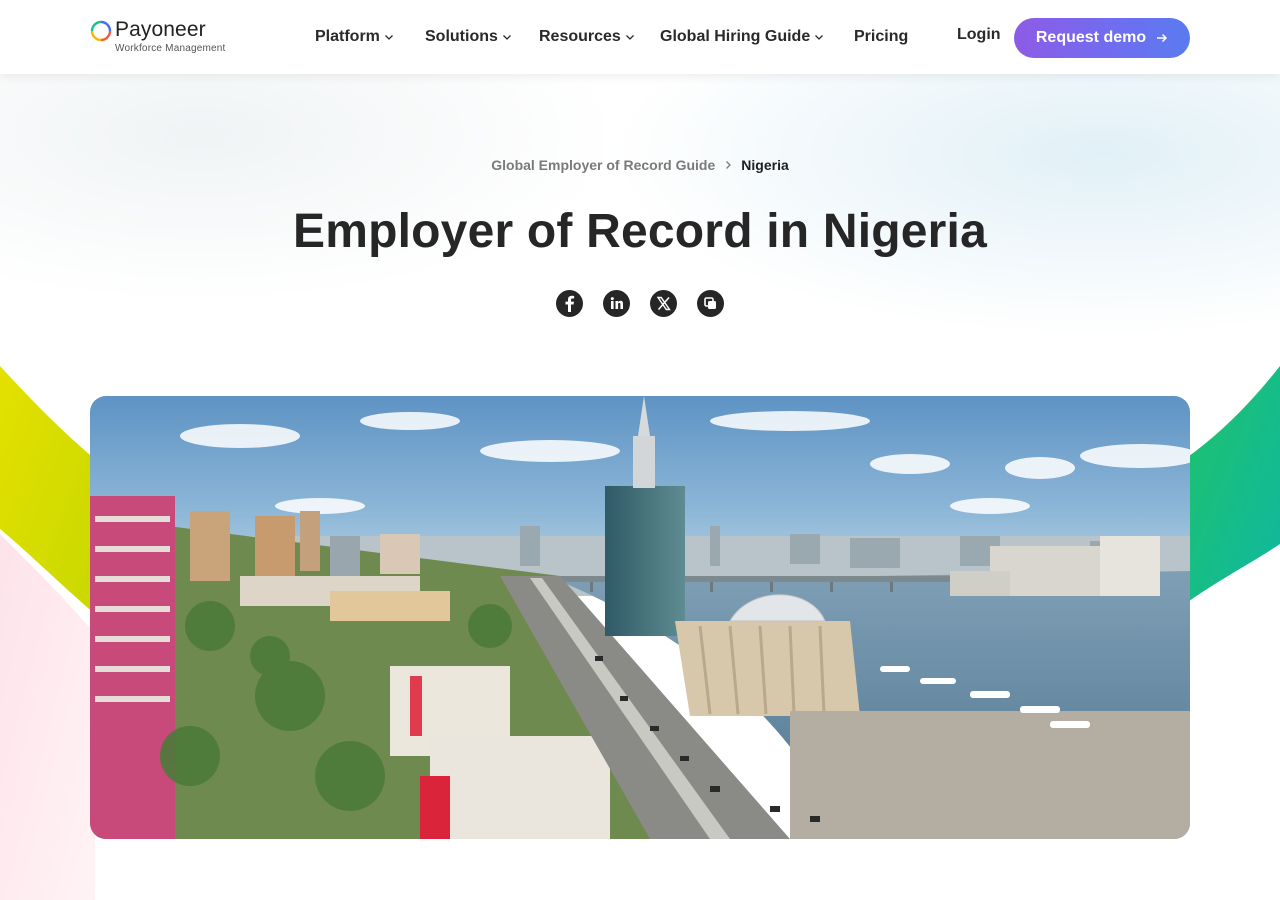 The image size is (1280, 900). I want to click on nav-solutions: Solutions, so click(468, 37).